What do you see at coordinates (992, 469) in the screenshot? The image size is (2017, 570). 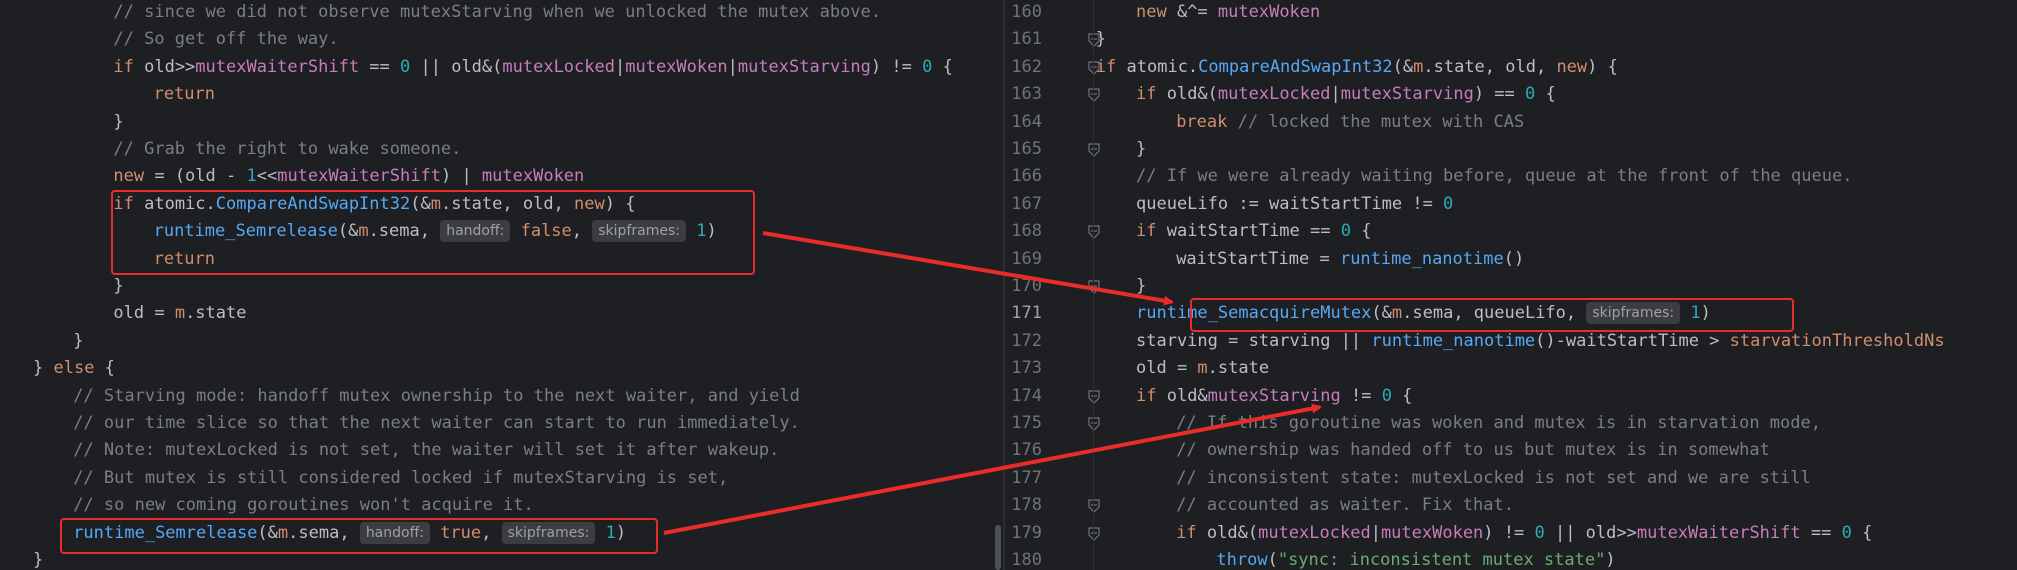 I see `arrow-handoff-to-starving-check` at bounding box center [992, 469].